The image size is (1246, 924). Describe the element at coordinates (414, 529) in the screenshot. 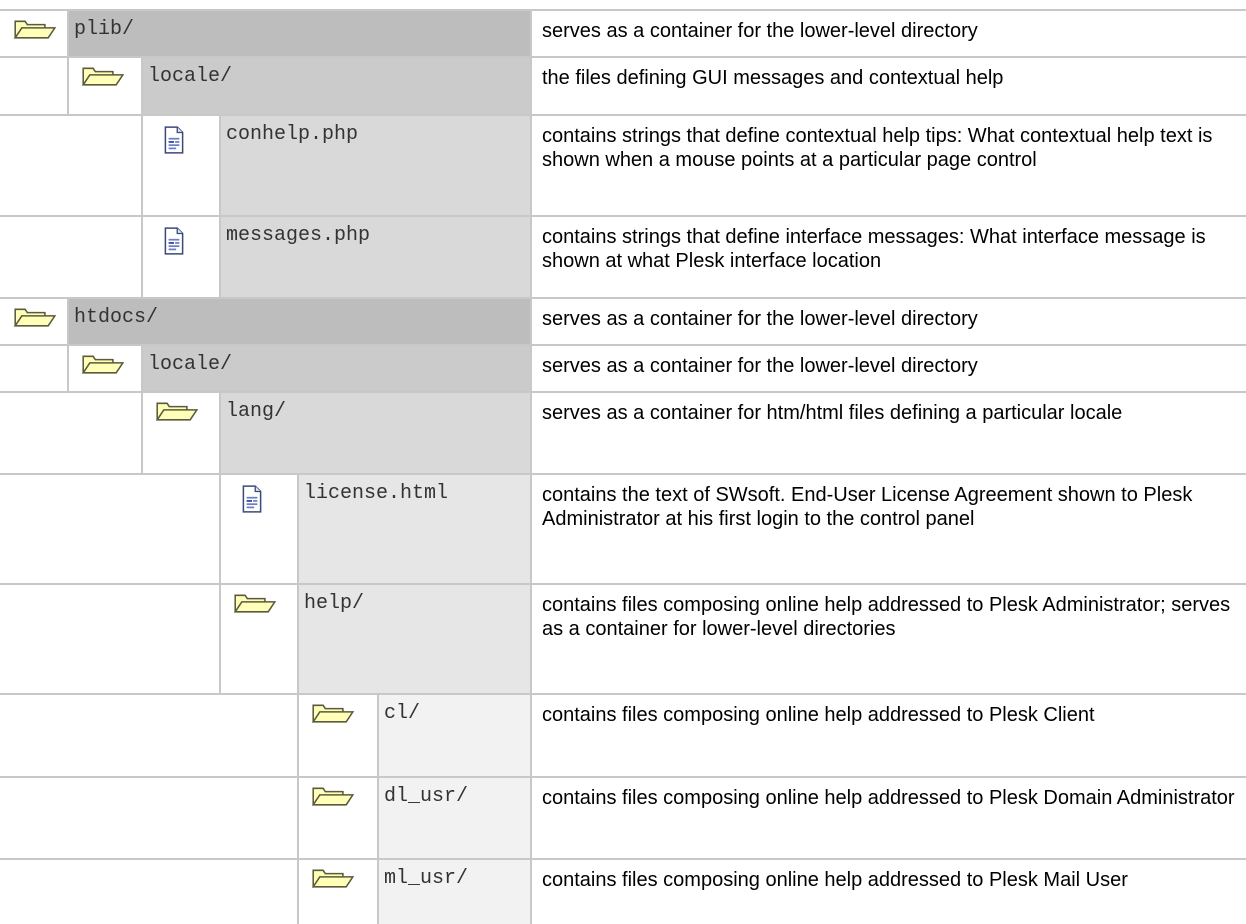

I see `file-name-cell: license.html` at that location.